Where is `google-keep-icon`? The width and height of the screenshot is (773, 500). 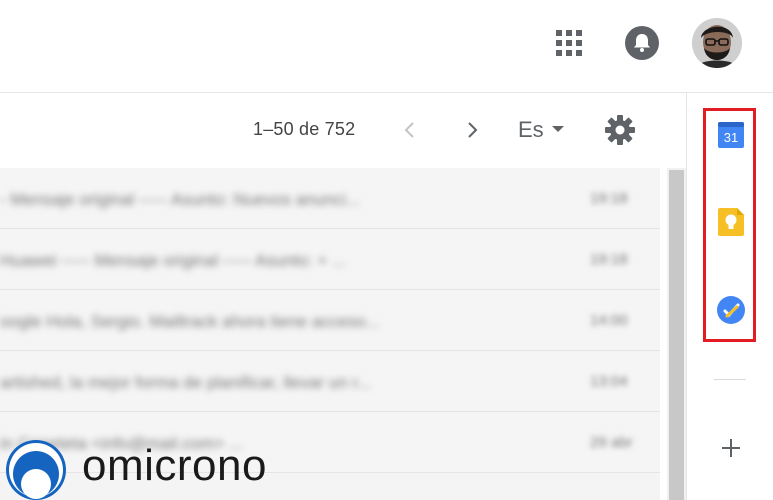
google-keep-icon is located at coordinates (731, 222).